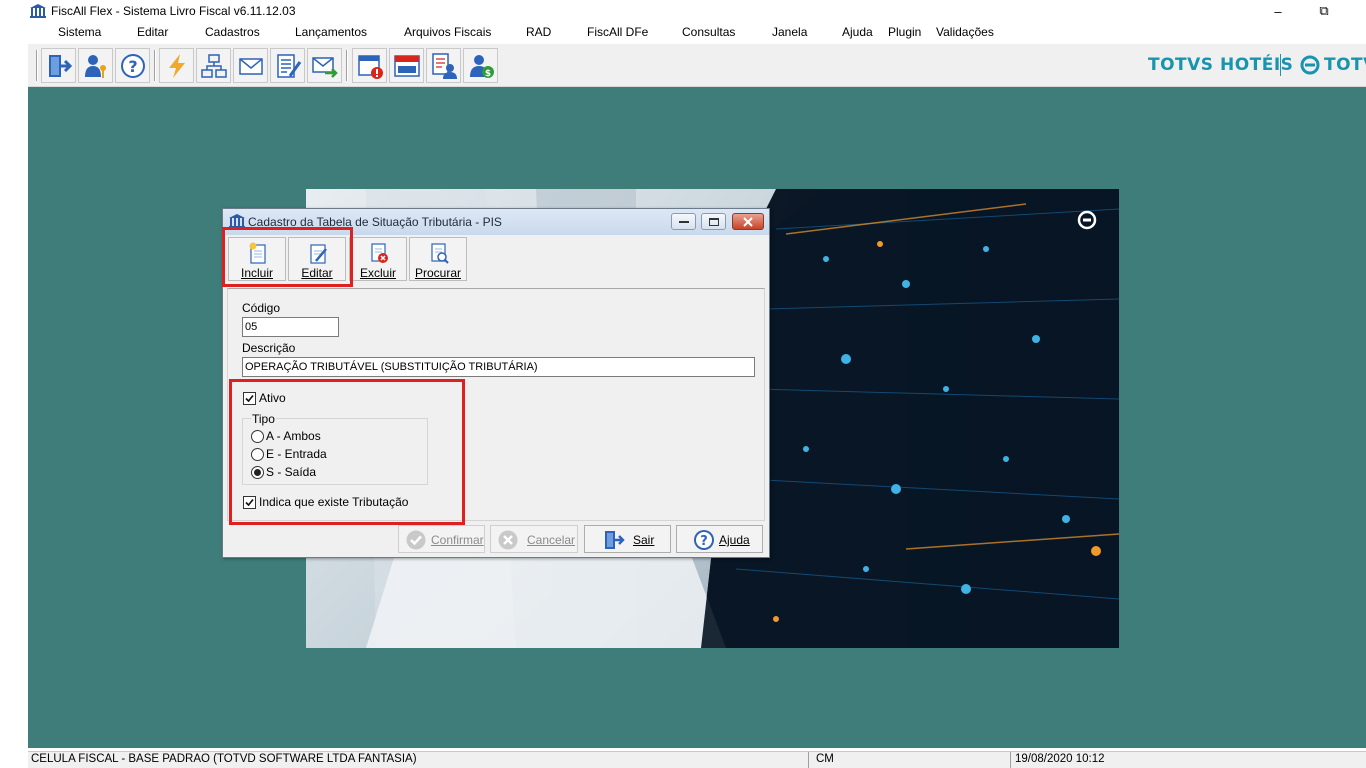  I want to click on document-user-icon, so click(444, 65).